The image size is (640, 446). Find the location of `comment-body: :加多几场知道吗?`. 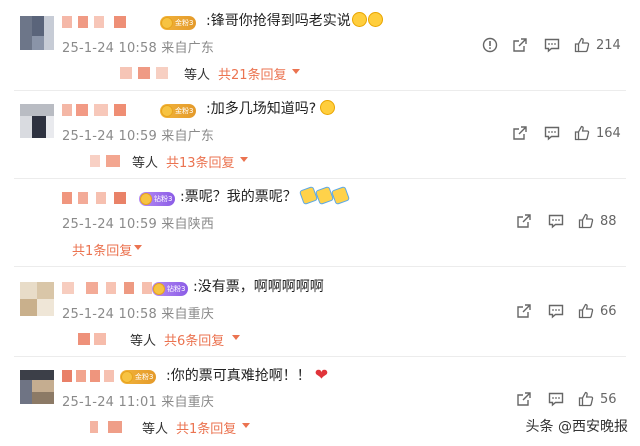

comment-body: :加多几场知道吗? is located at coordinates (261, 109).